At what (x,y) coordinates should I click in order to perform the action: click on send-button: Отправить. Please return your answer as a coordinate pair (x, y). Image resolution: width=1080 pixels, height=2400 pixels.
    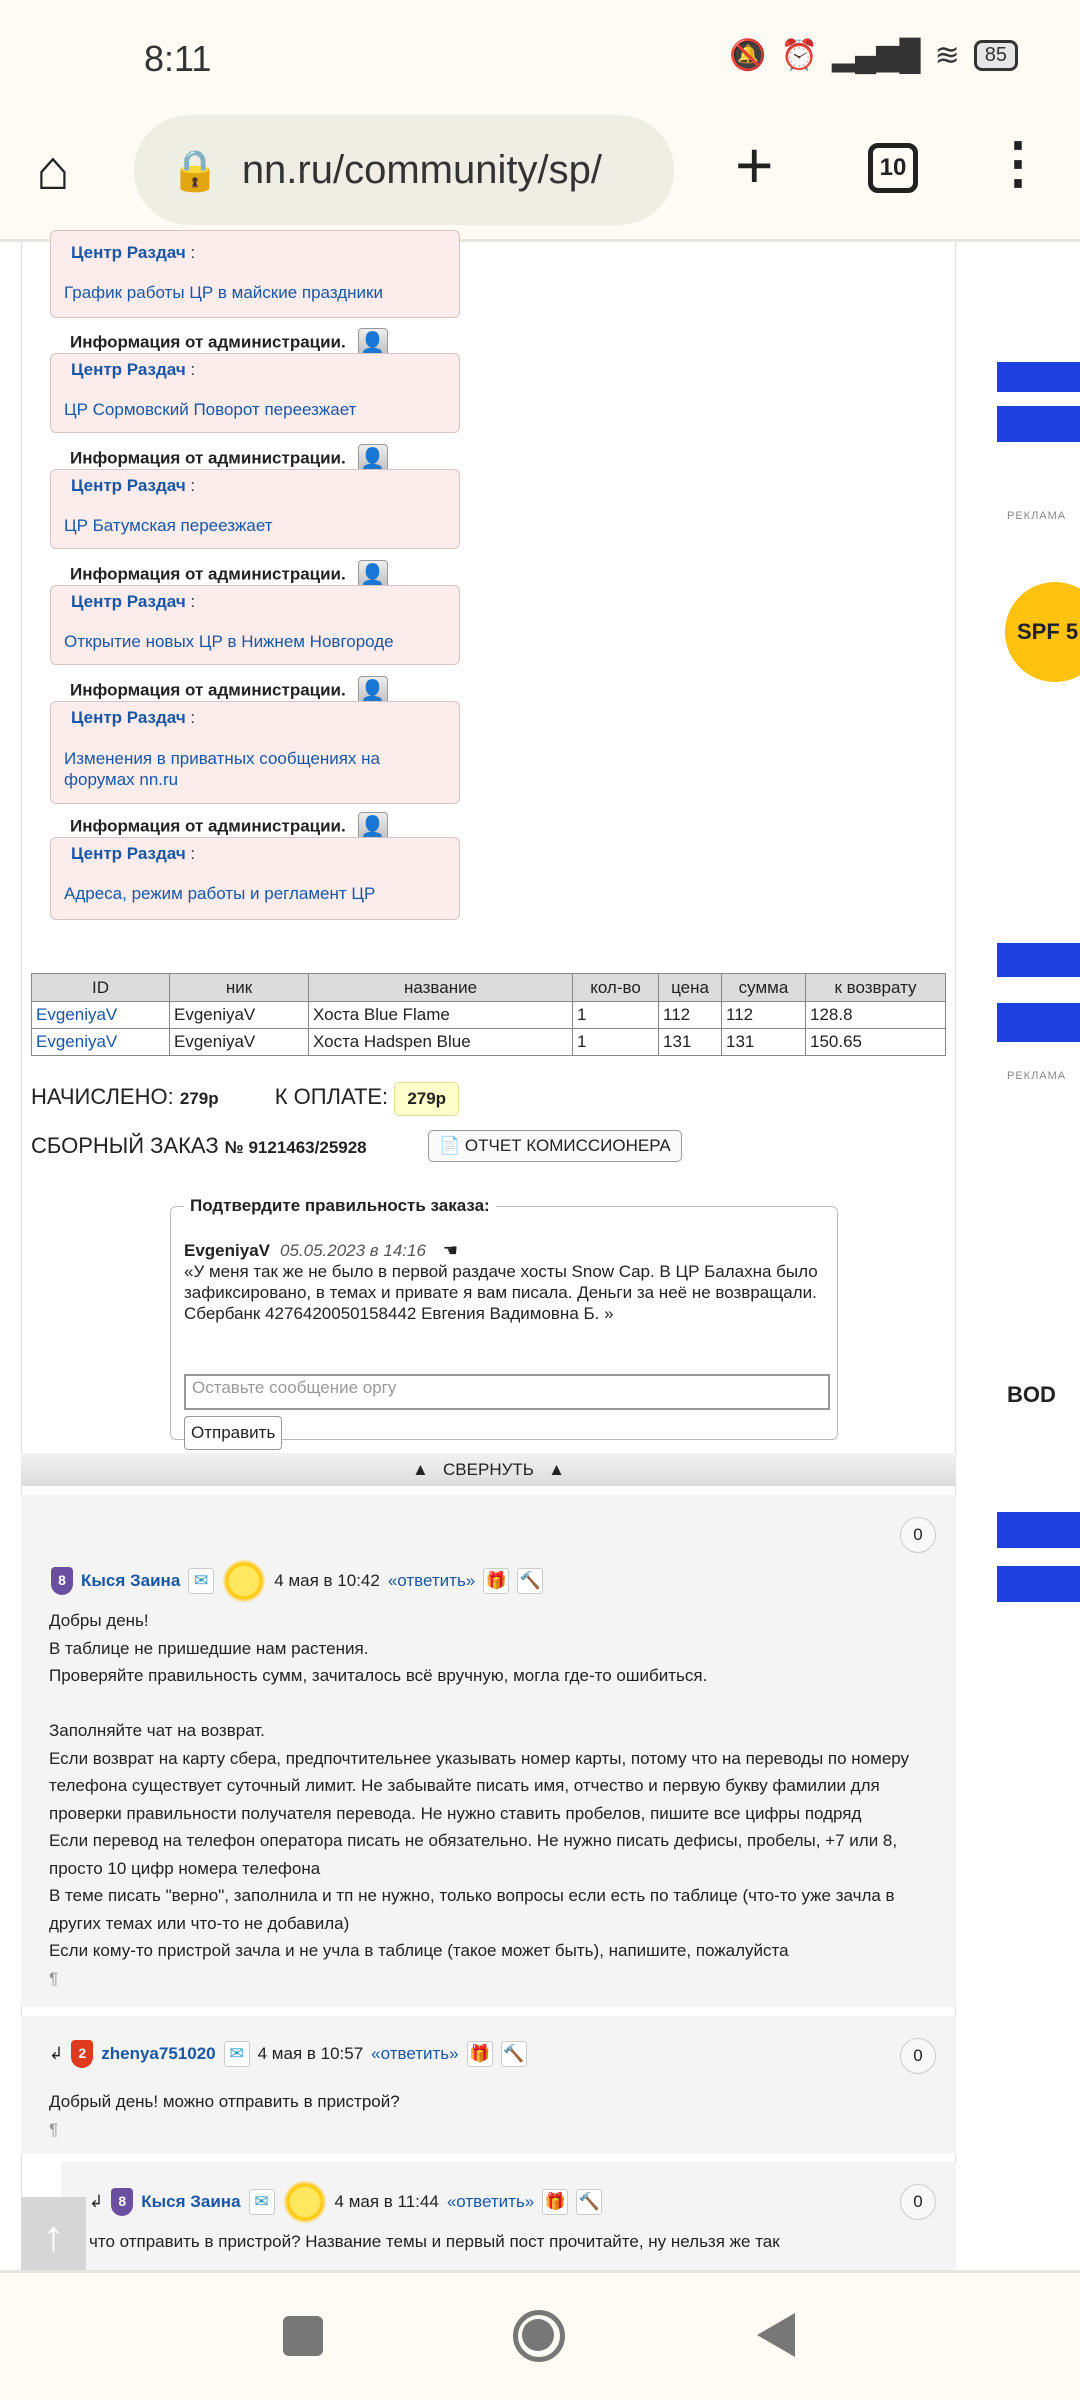
    Looking at the image, I should click on (233, 1433).